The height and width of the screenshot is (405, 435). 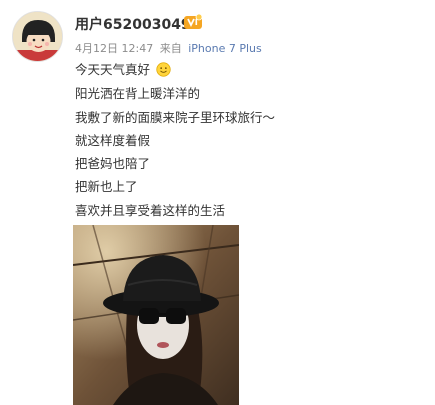 What do you see at coordinates (113, 163) in the screenshot?
I see `post-text-line: 把爸妈也陪了` at bounding box center [113, 163].